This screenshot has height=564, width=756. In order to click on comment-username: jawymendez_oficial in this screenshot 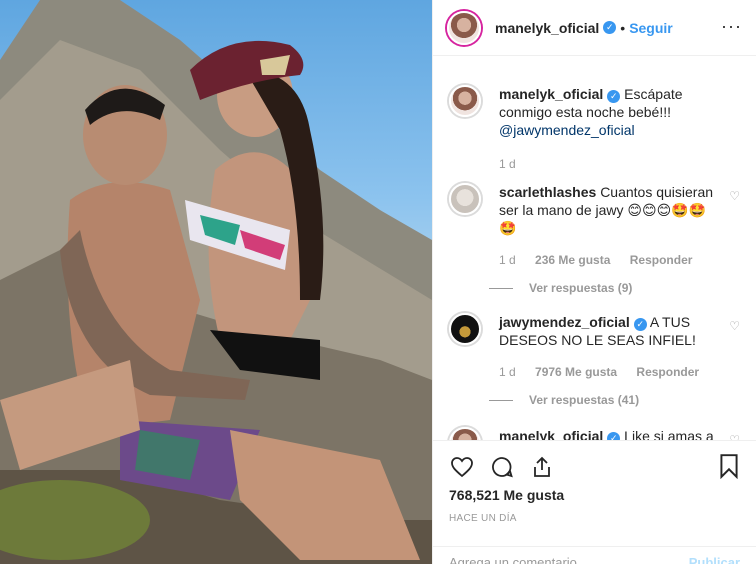, I will do `click(564, 322)`.